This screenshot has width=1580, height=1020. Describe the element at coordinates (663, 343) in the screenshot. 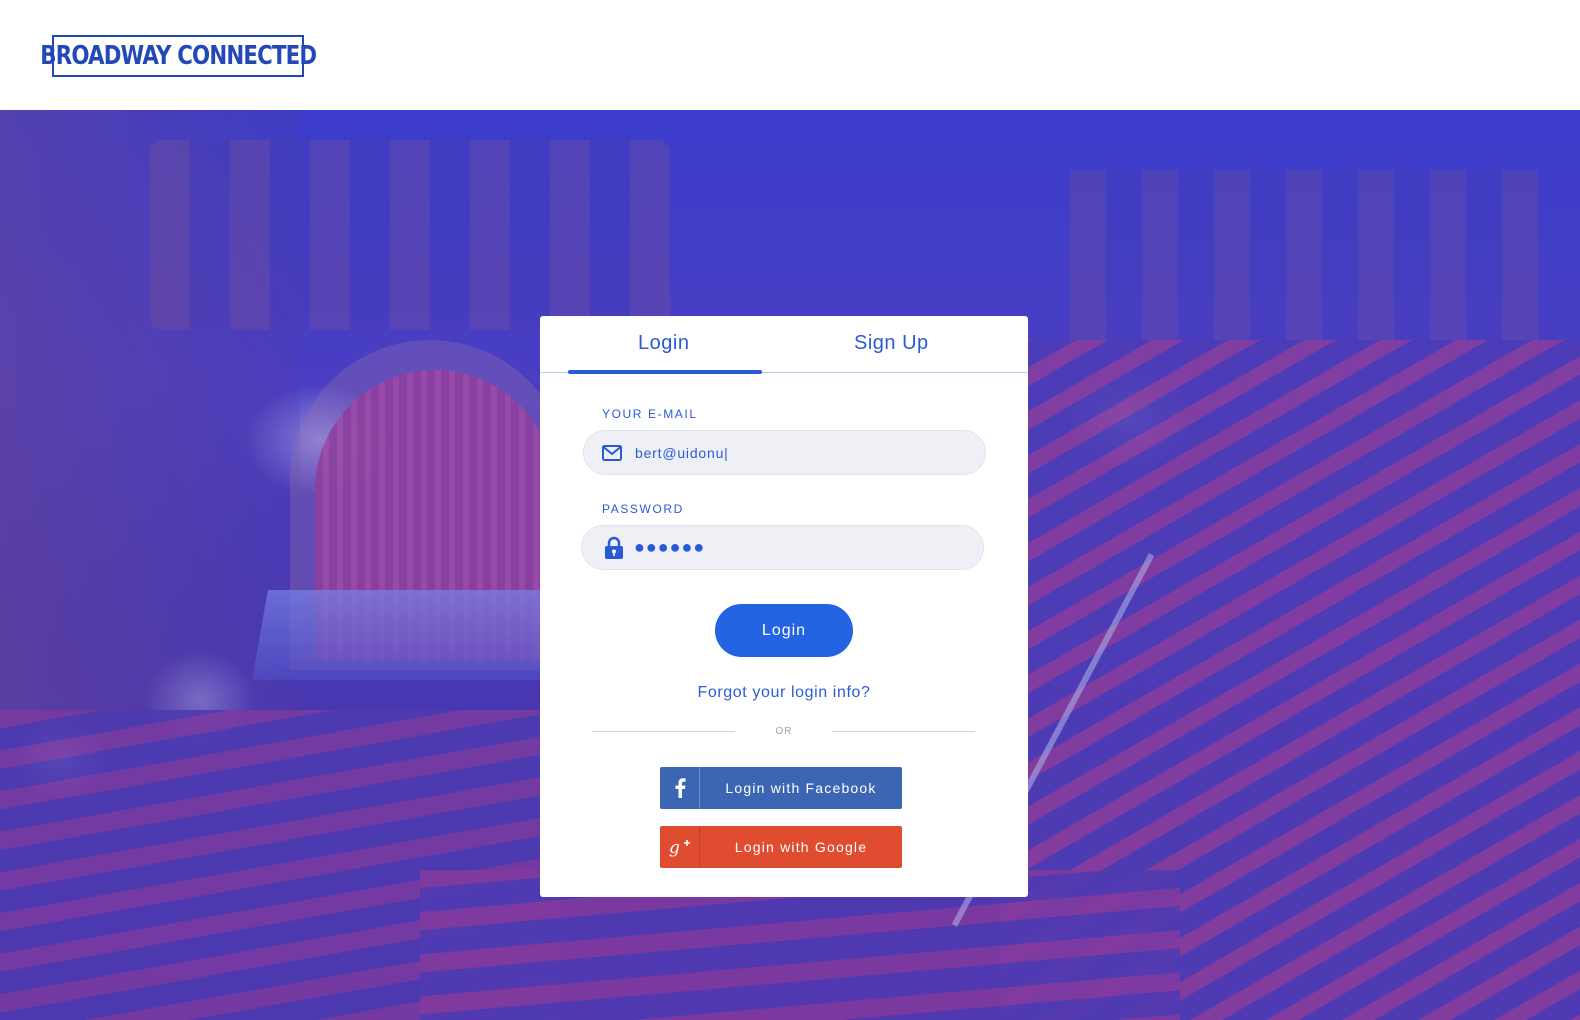

I see `tab-login: Login` at that location.